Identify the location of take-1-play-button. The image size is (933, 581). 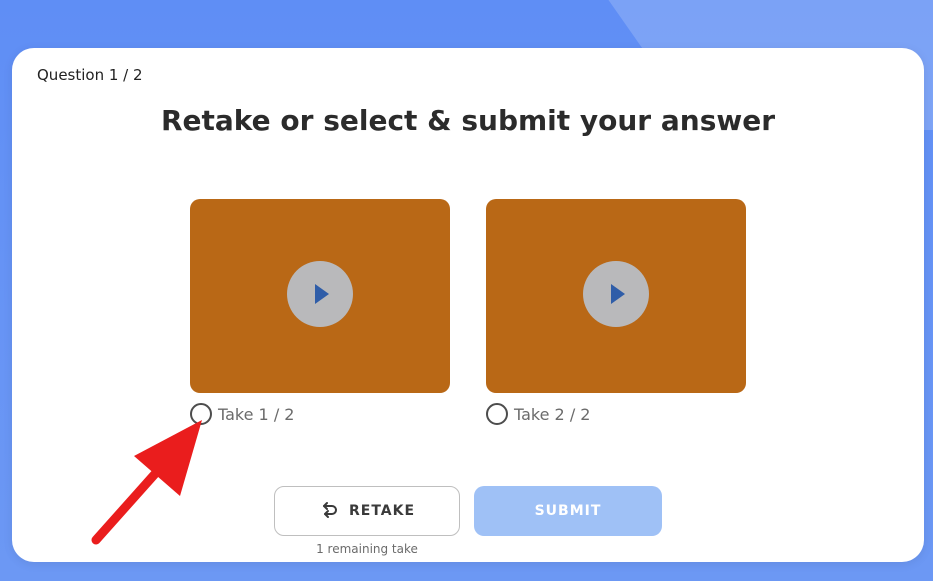
(320, 294).